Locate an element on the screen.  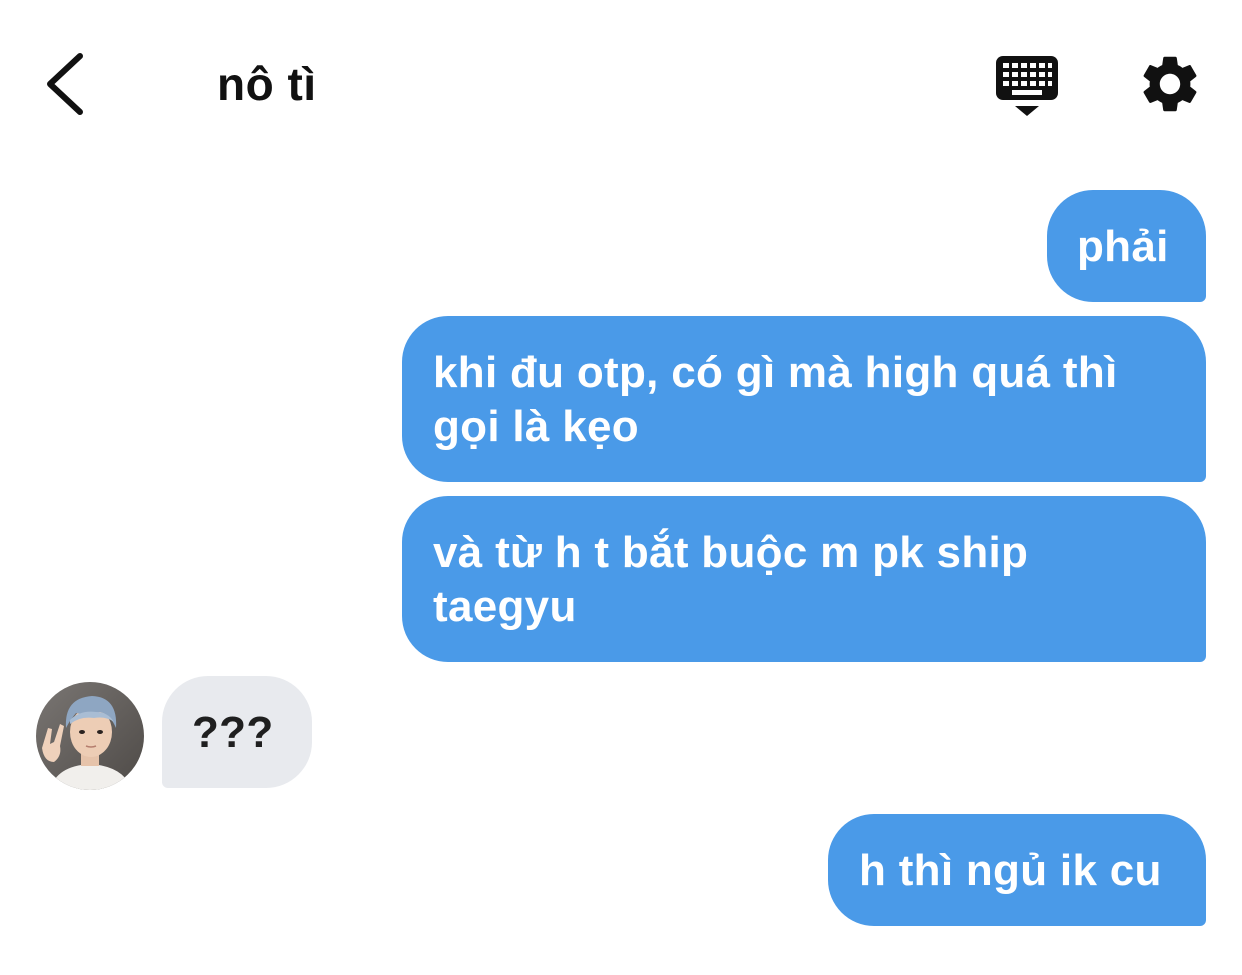
gear-icon is located at coordinates (1170, 84).